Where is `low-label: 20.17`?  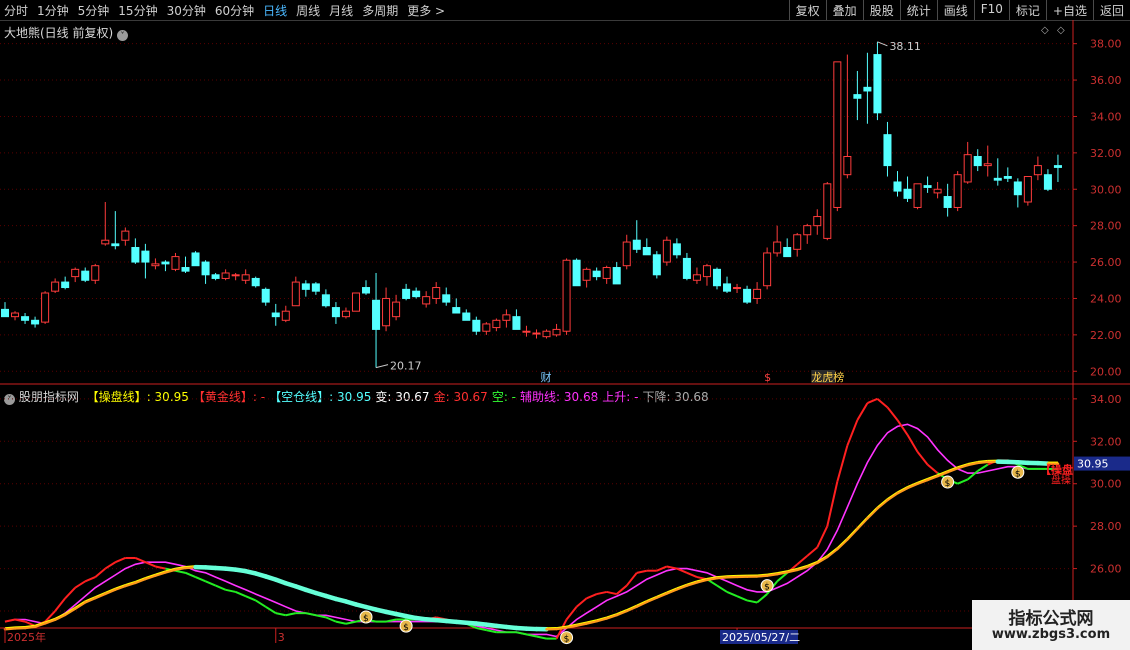
low-label: 20.17 is located at coordinates (406, 366).